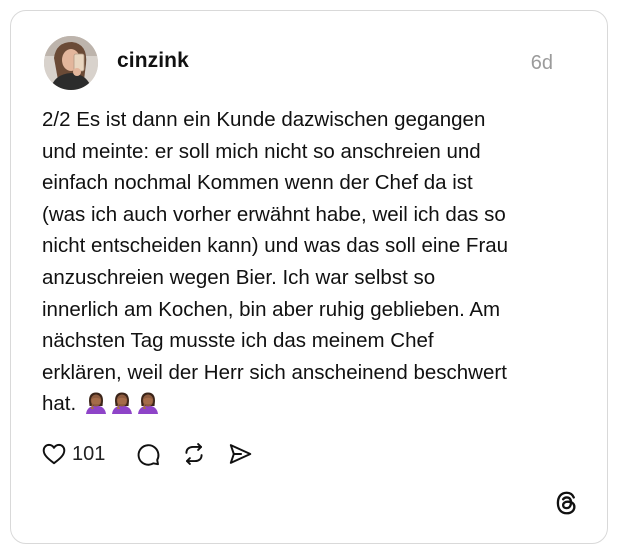  I want to click on emoji-group, so click(121, 403).